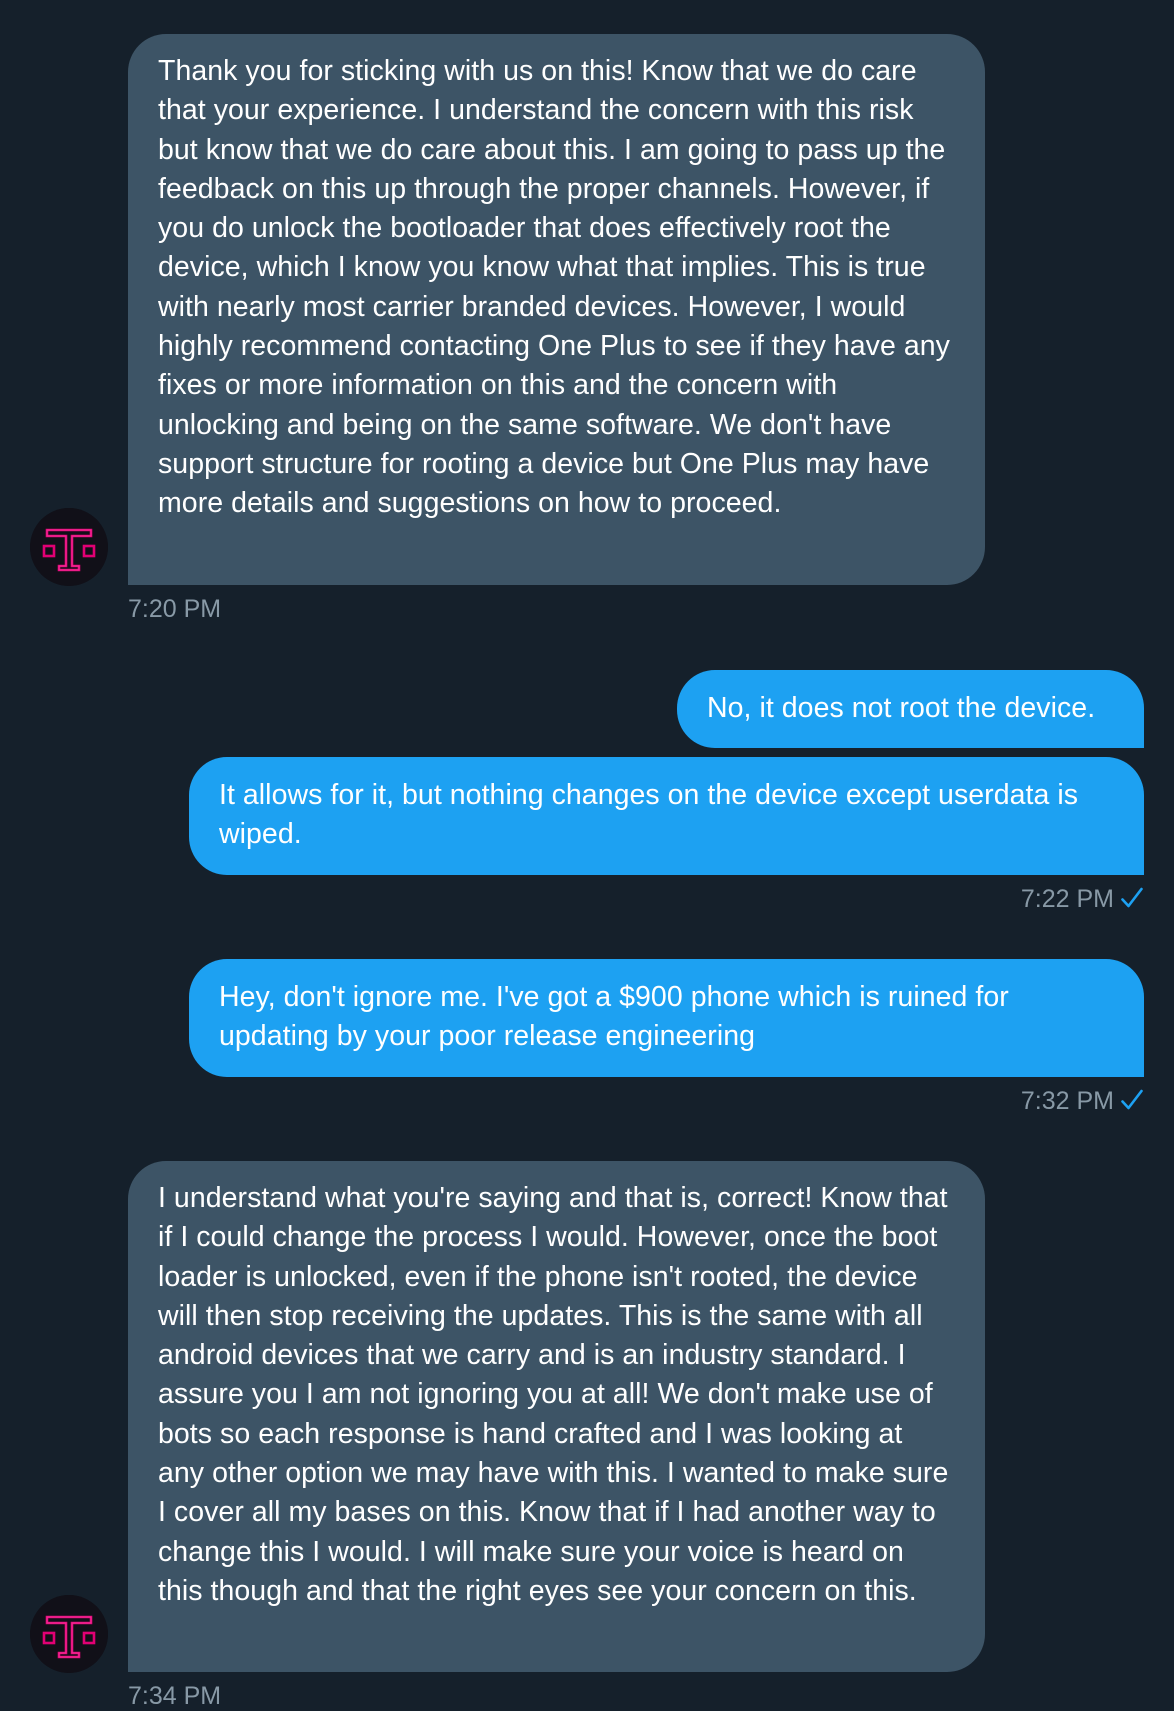  Describe the element at coordinates (1067, 899) in the screenshot. I see `timestamp-text: 7:22 PM` at that location.